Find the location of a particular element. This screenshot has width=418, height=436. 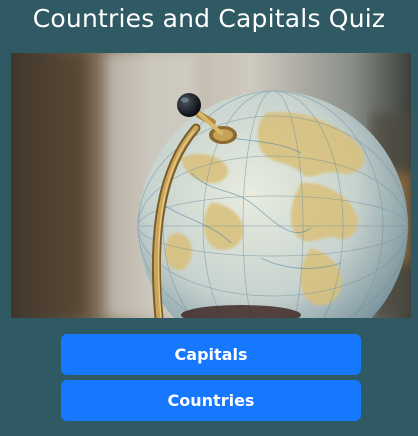

capitals-button: Capitals is located at coordinates (211, 354).